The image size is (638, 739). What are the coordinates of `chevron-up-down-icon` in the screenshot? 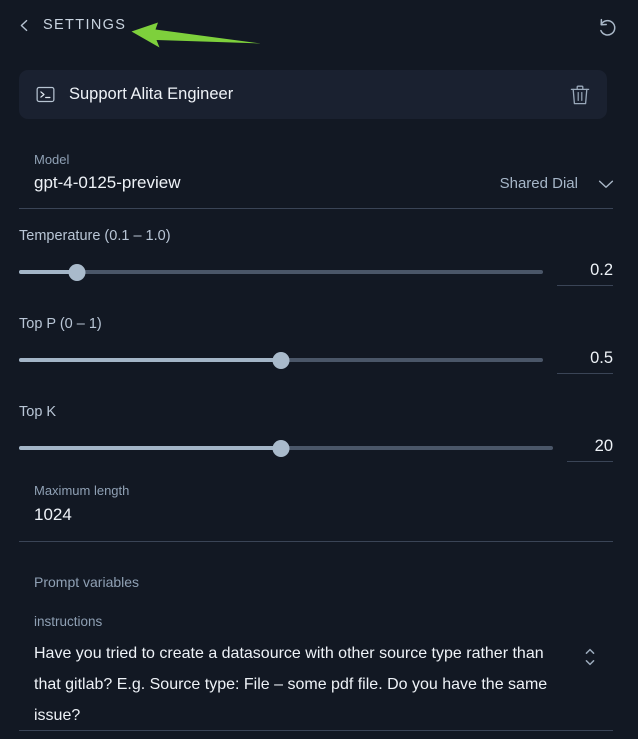 It's located at (590, 657).